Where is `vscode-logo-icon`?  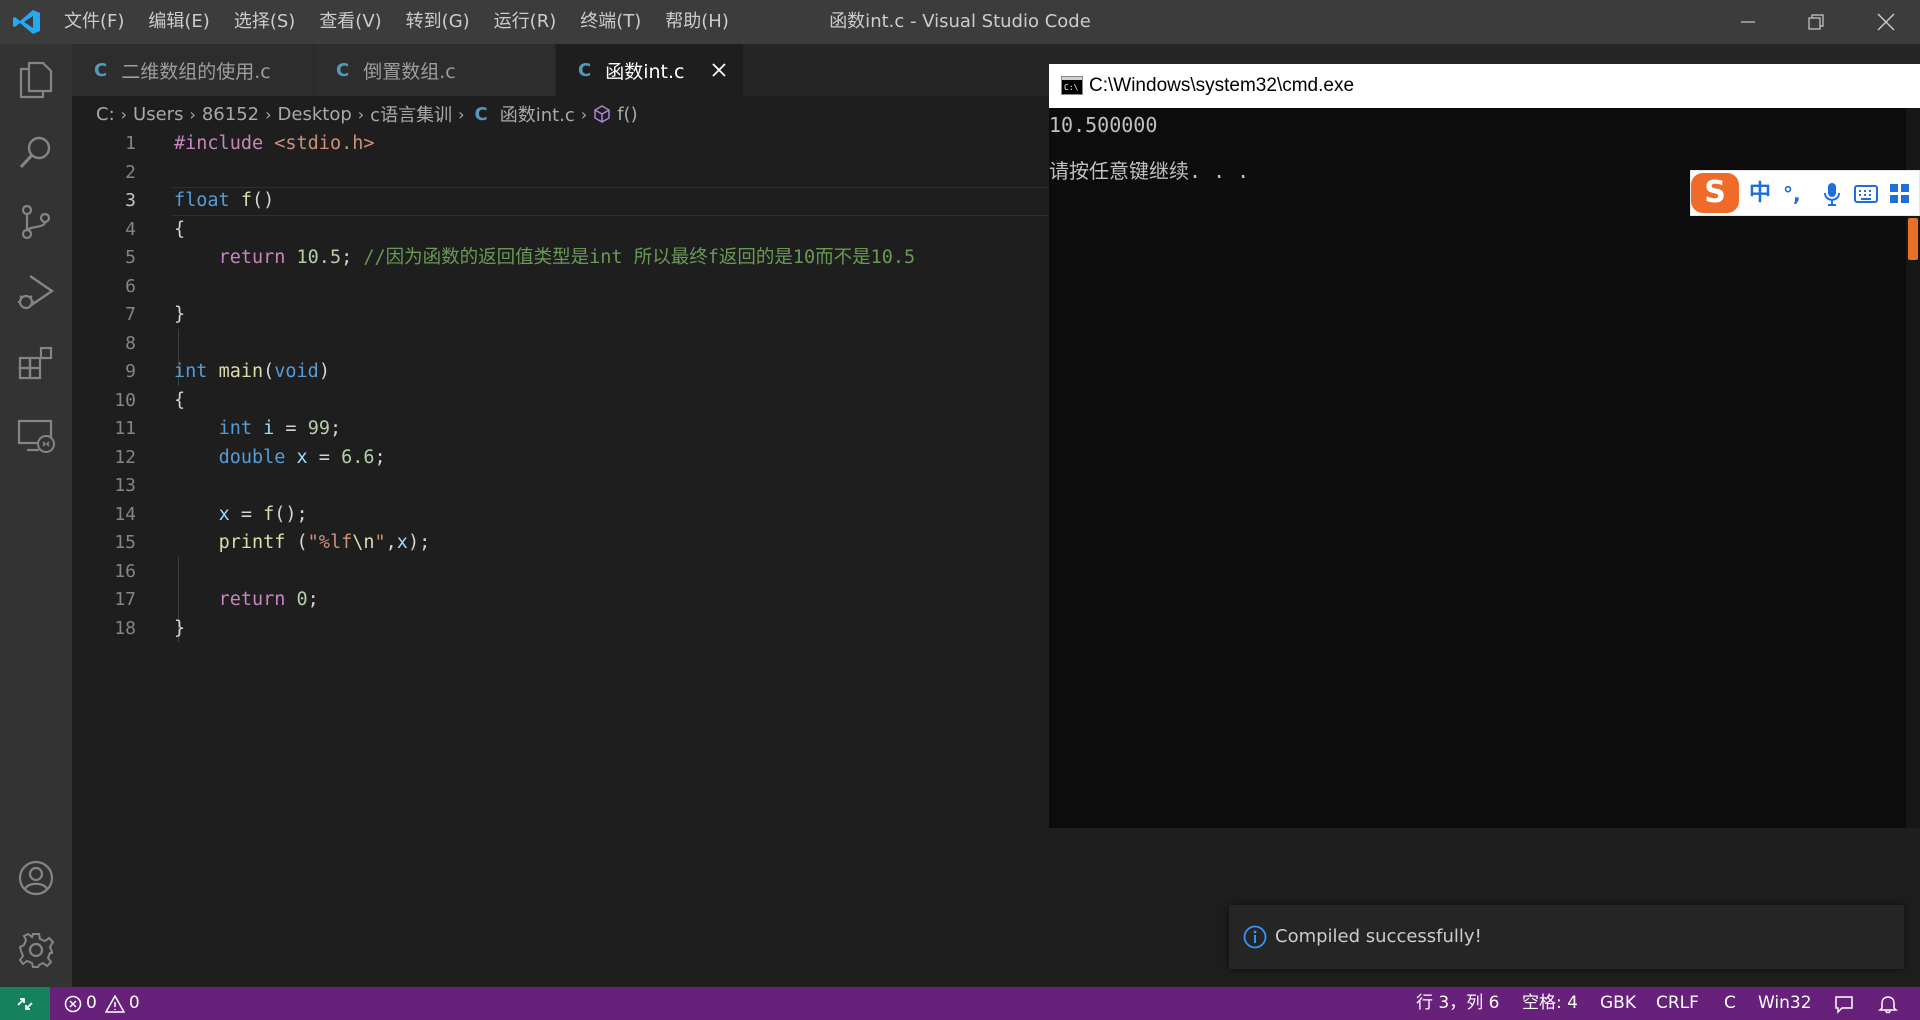 vscode-logo-icon is located at coordinates (27, 22).